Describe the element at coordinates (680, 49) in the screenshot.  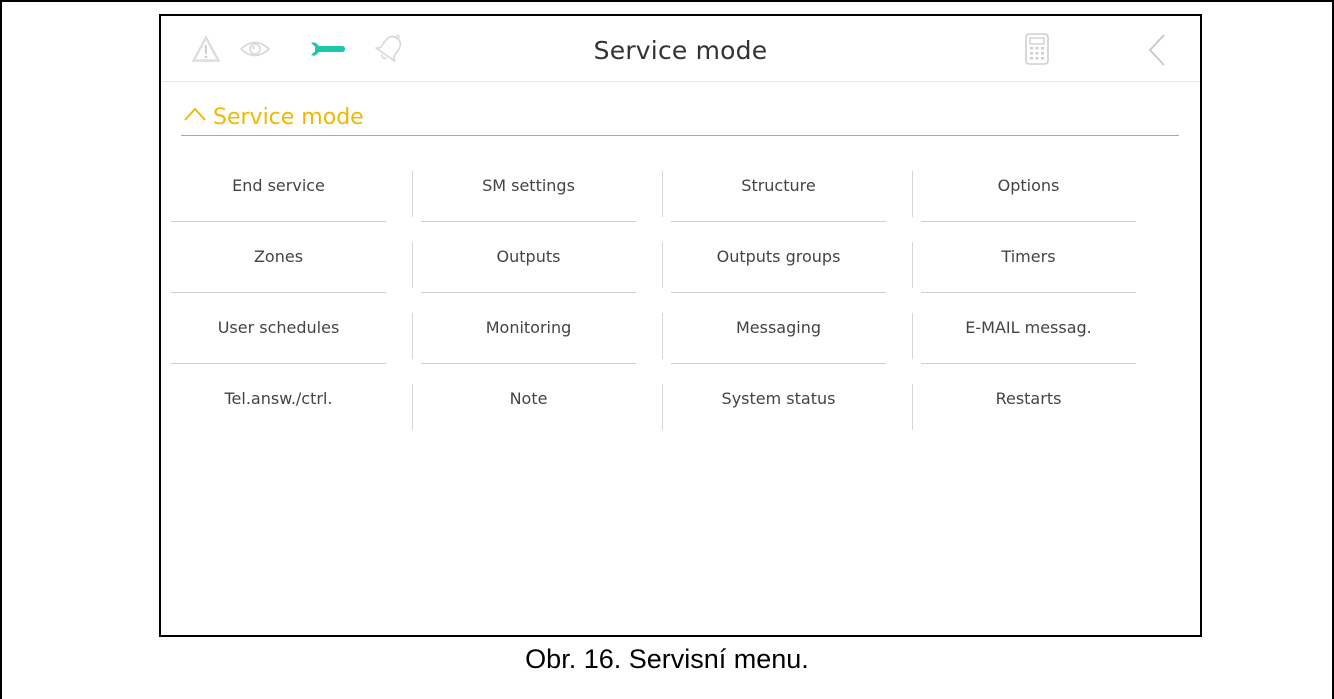
I see `top-bar: Service mode` at that location.